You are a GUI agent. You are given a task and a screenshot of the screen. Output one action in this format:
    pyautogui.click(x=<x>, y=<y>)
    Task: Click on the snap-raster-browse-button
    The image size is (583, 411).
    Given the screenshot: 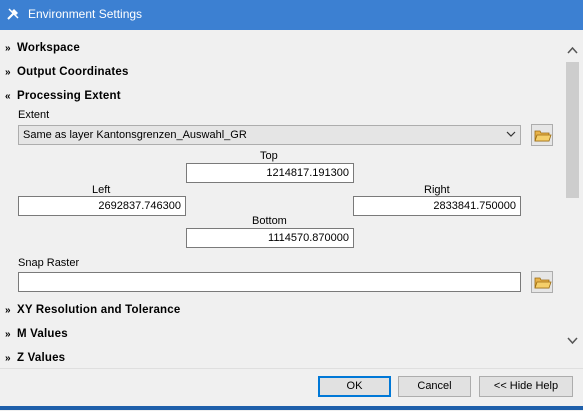 What is the action you would take?
    pyautogui.click(x=542, y=282)
    